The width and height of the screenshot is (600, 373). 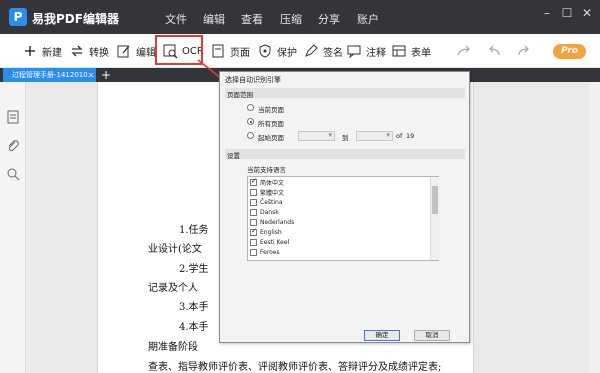 What do you see at coordinates (194, 307) in the screenshot?
I see `doc-line: 3.本手` at bounding box center [194, 307].